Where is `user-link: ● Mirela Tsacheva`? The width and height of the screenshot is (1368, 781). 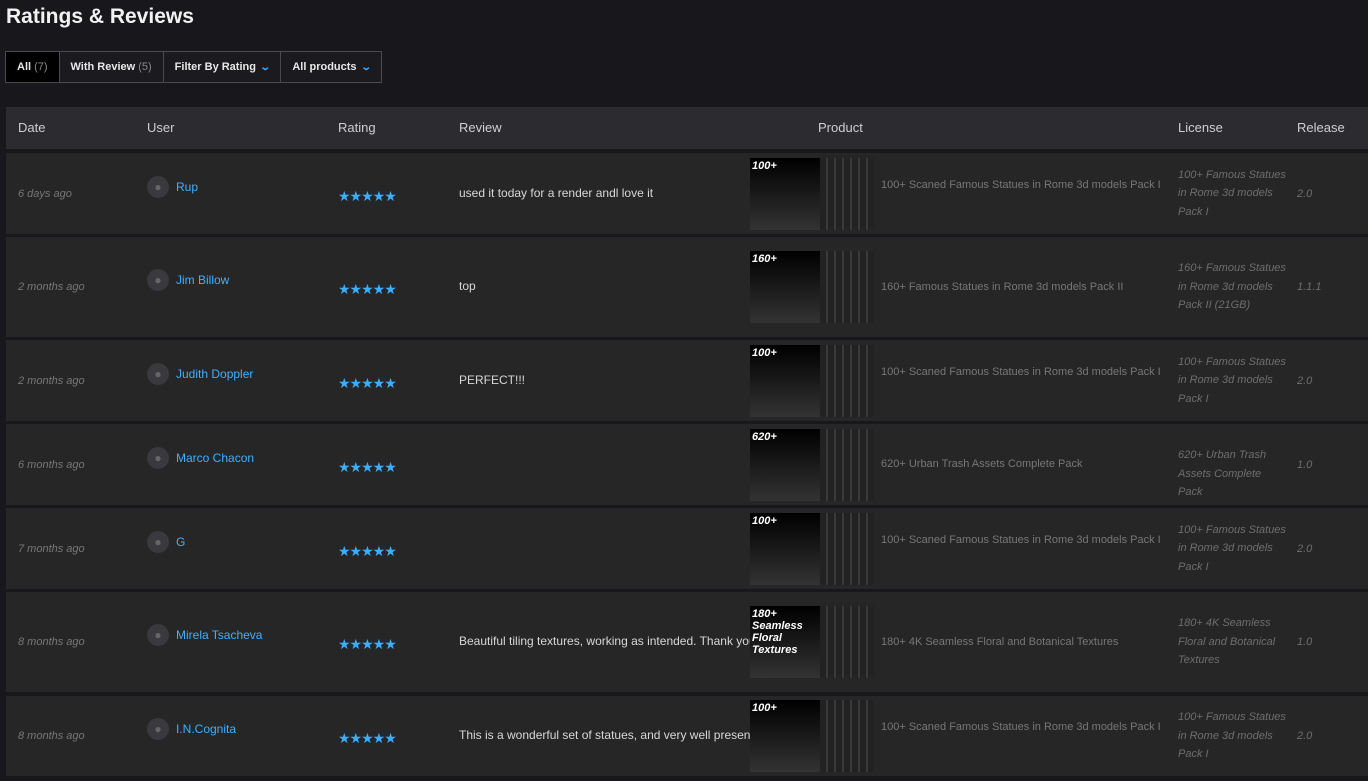
user-link: ● Mirela Tsacheva is located at coordinates (204, 635).